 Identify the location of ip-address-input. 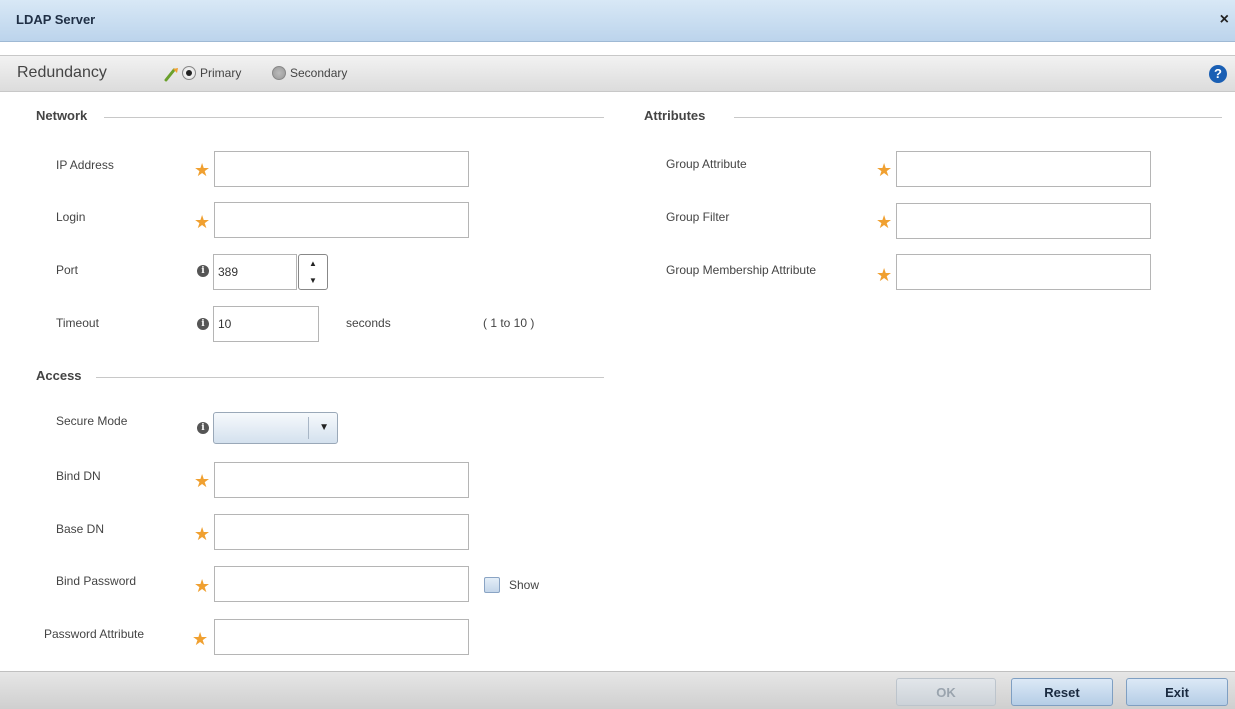
(341, 169).